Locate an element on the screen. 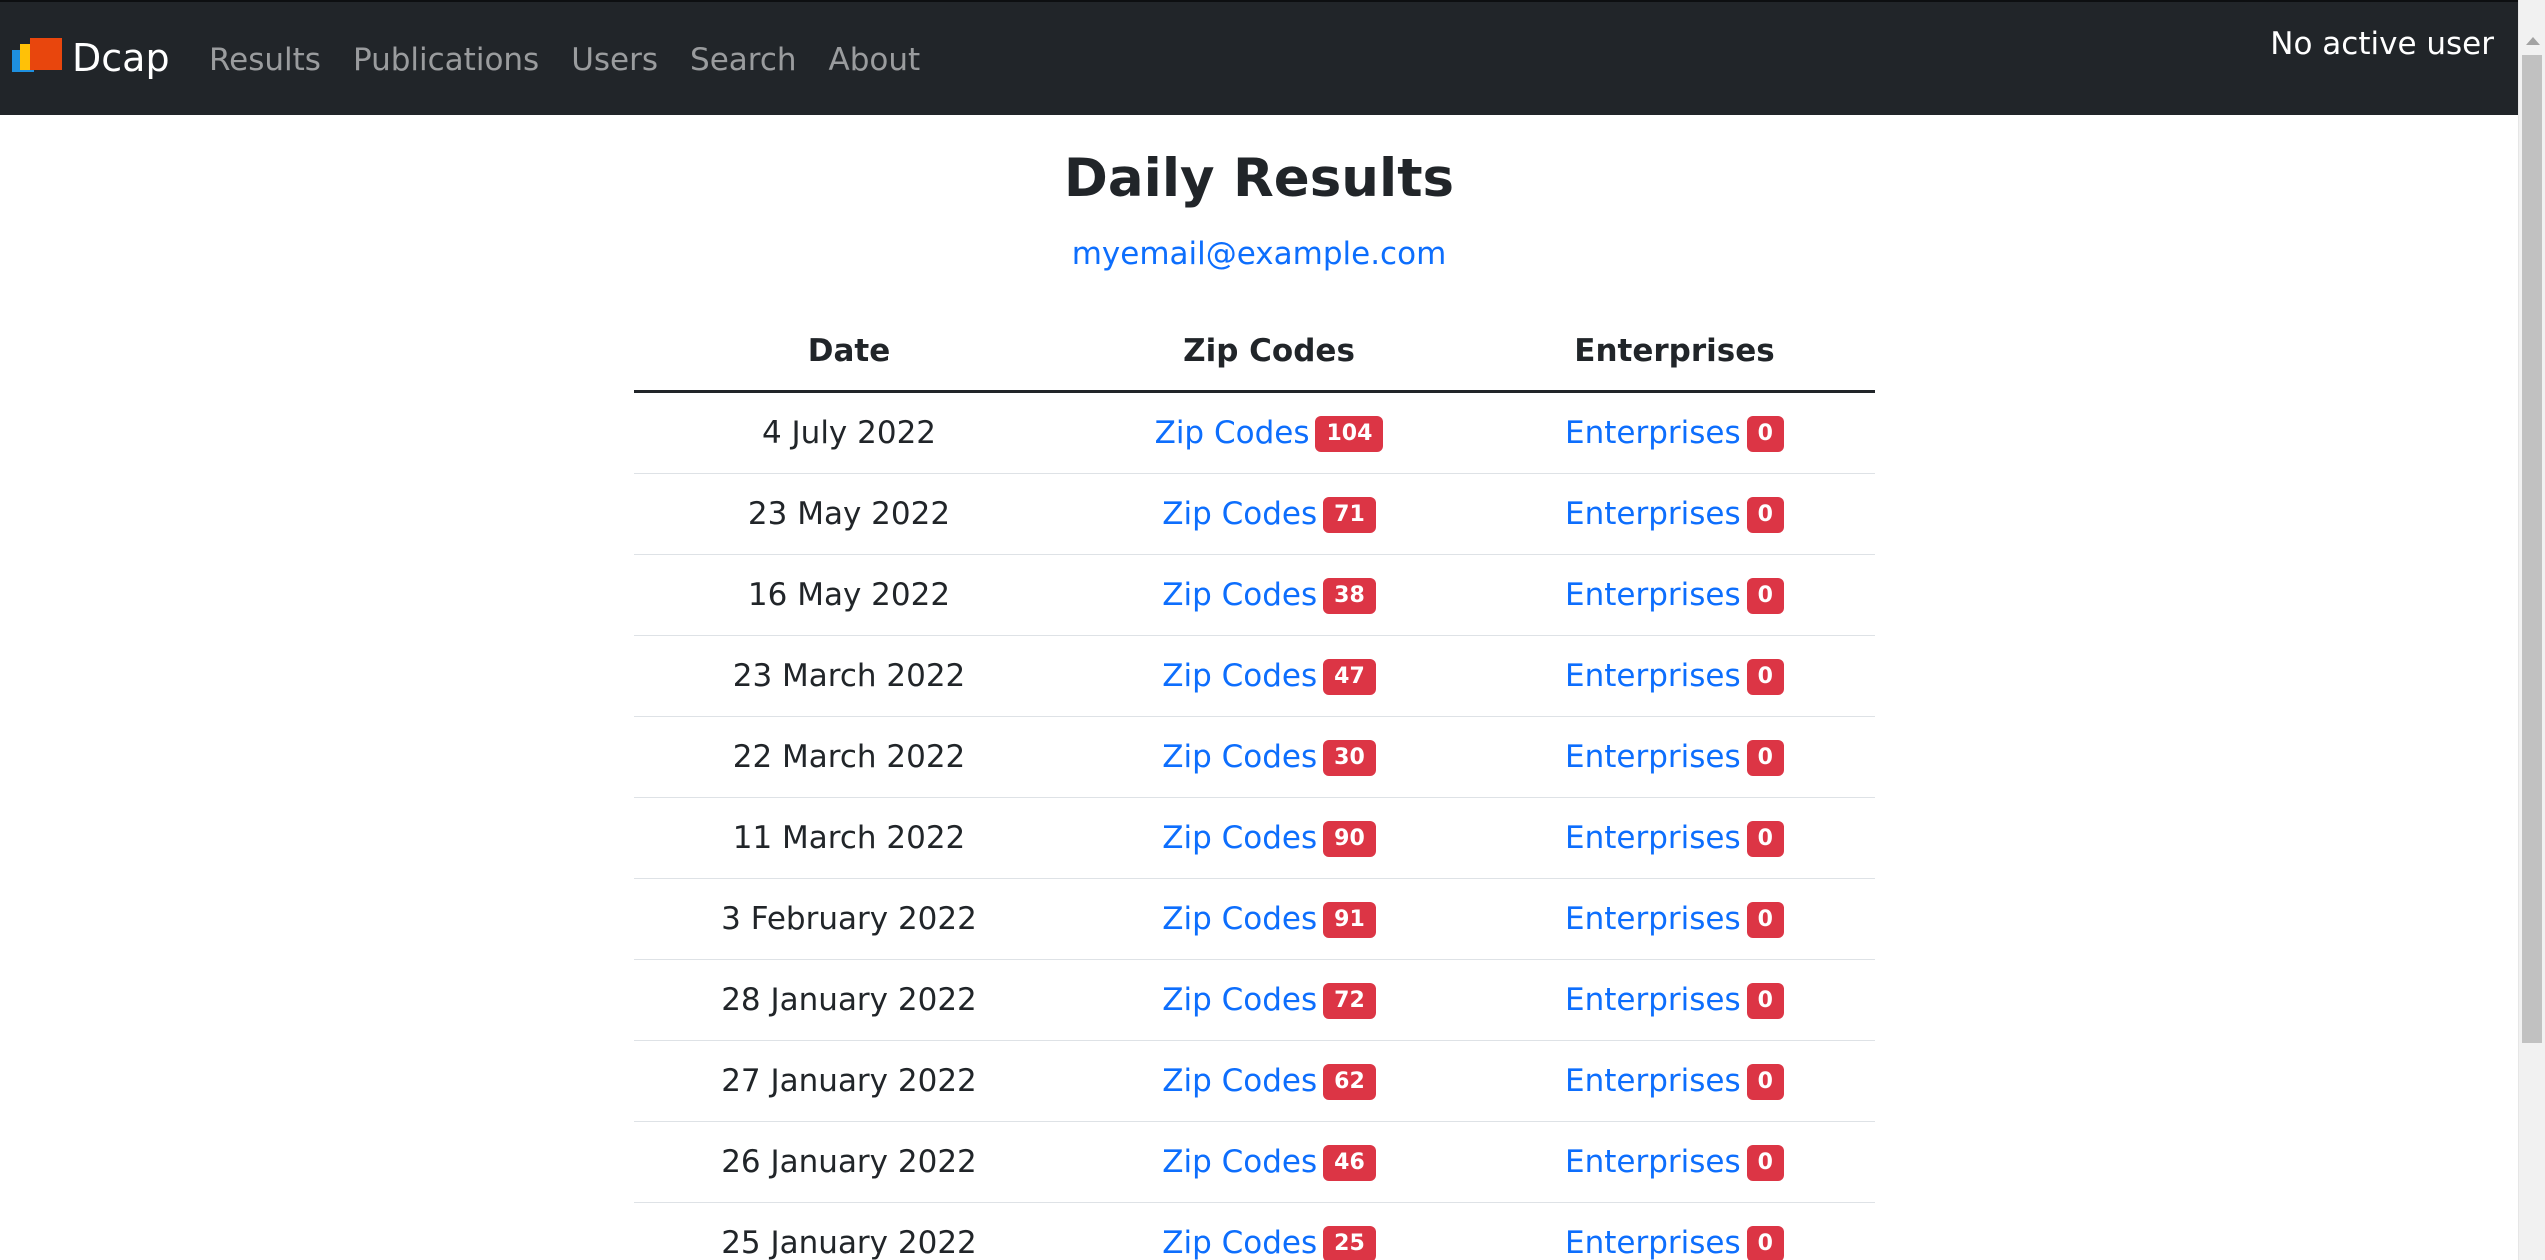 The height and width of the screenshot is (1260, 2545). zip-codes-cell: Zip Codes 46 is located at coordinates (1269, 1162).